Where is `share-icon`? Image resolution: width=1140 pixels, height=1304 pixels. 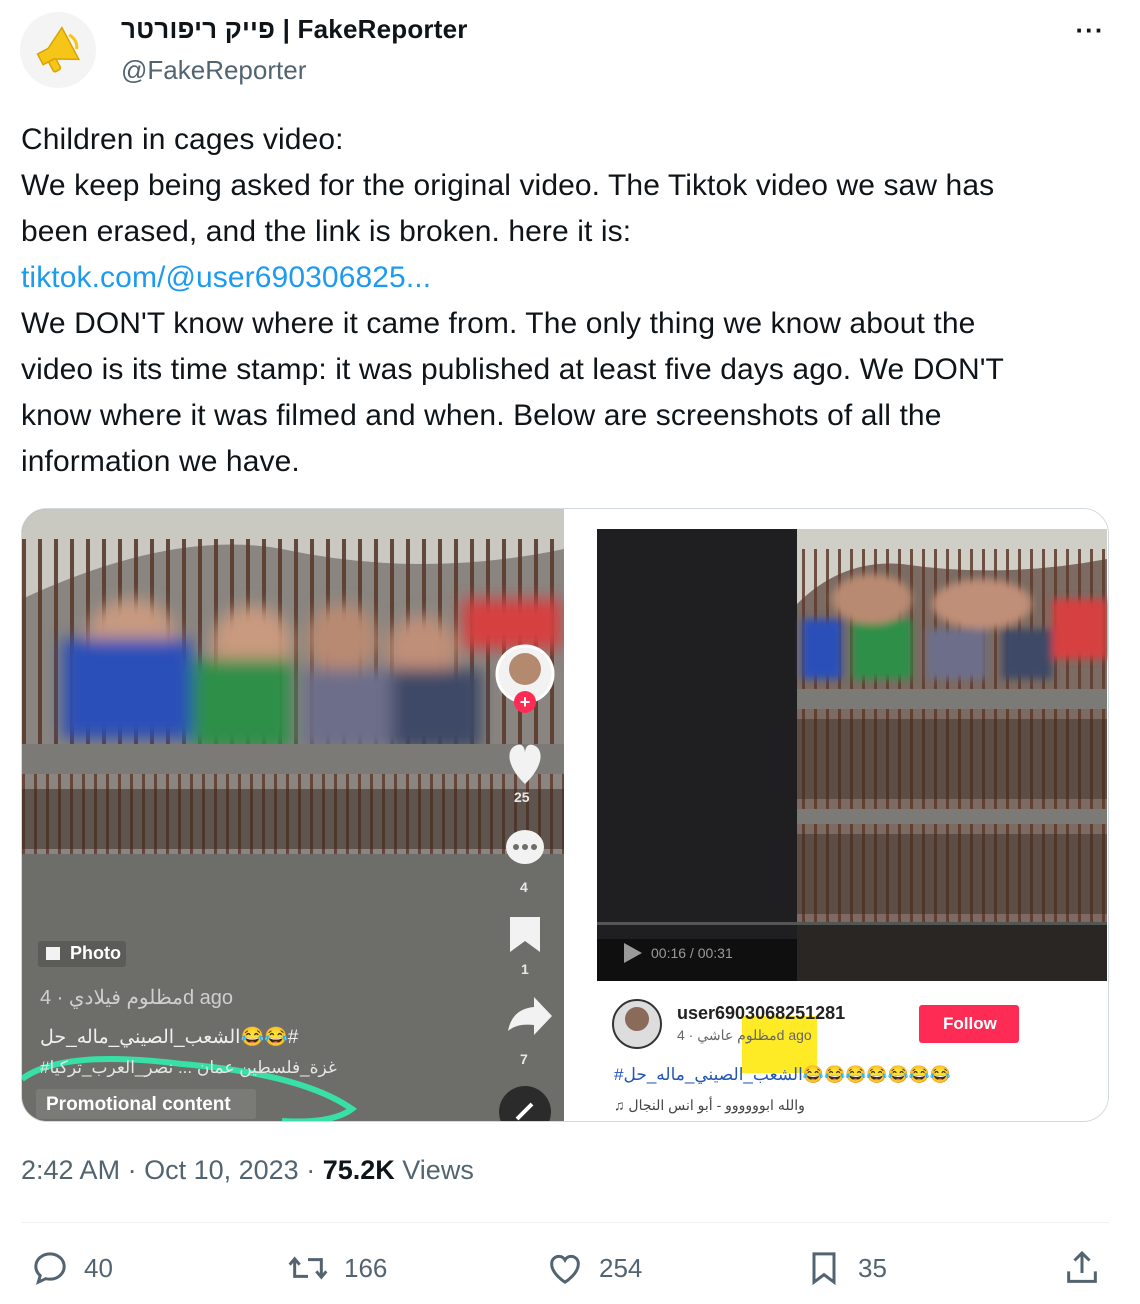
share-icon is located at coordinates (1082, 1266).